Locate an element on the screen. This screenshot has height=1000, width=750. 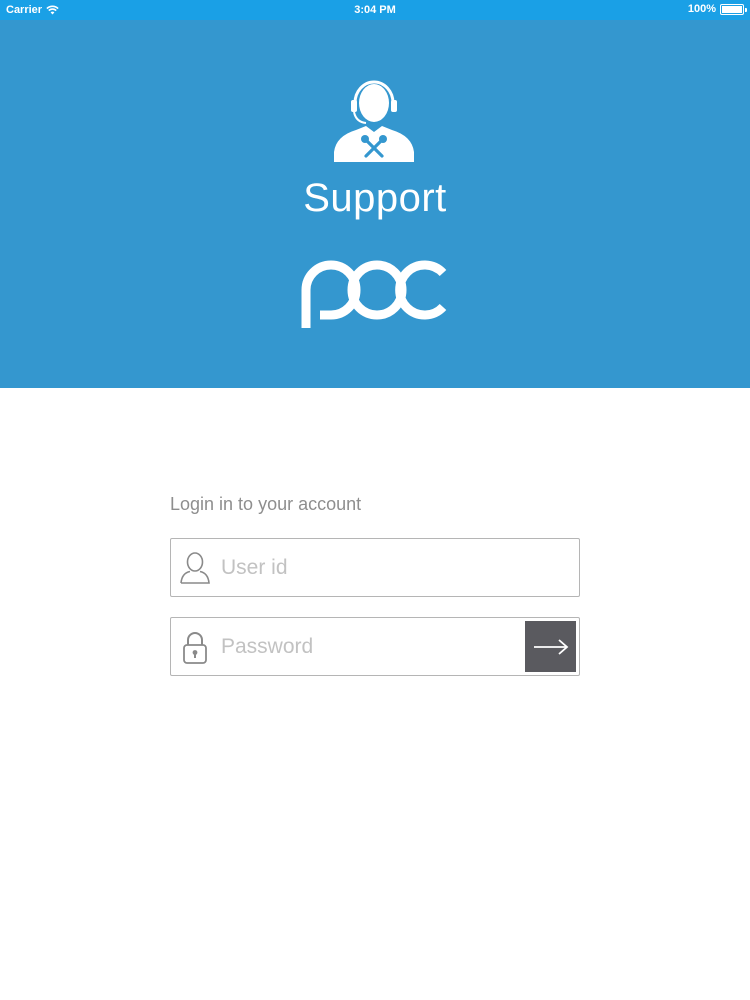
user-id-input is located at coordinates (371, 567).